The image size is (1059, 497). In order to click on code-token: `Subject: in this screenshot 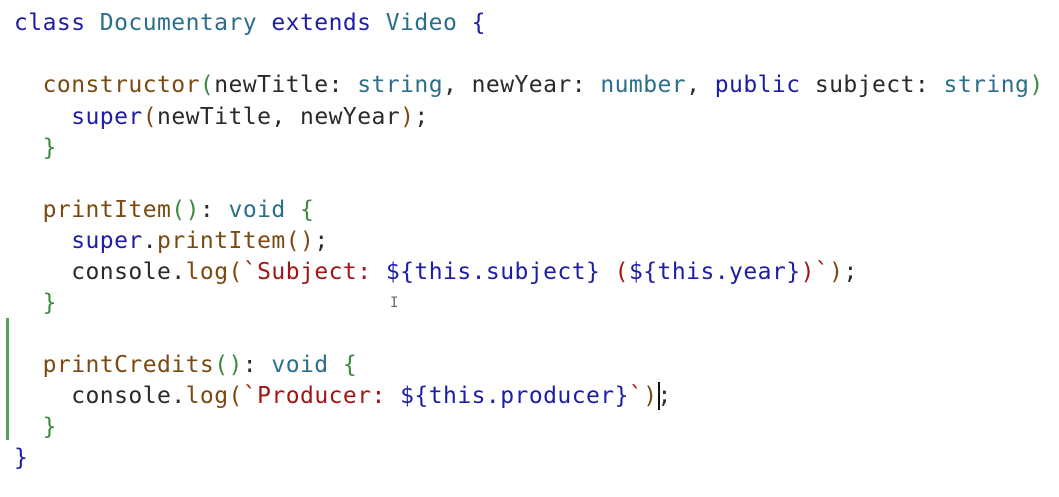, I will do `click(314, 272)`.